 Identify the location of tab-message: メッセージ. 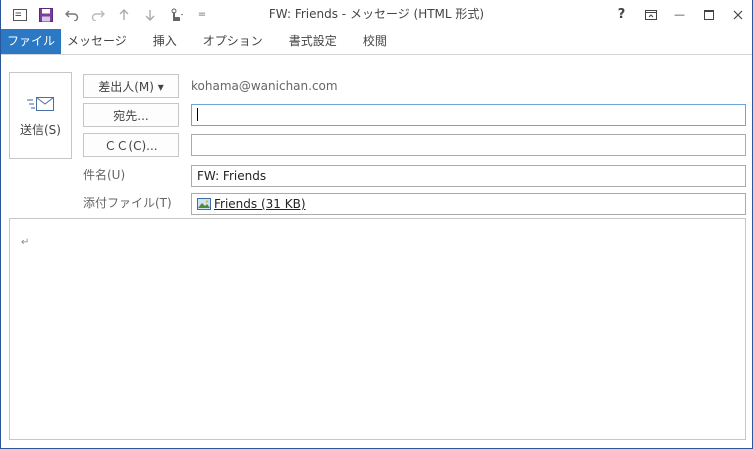
(100, 41).